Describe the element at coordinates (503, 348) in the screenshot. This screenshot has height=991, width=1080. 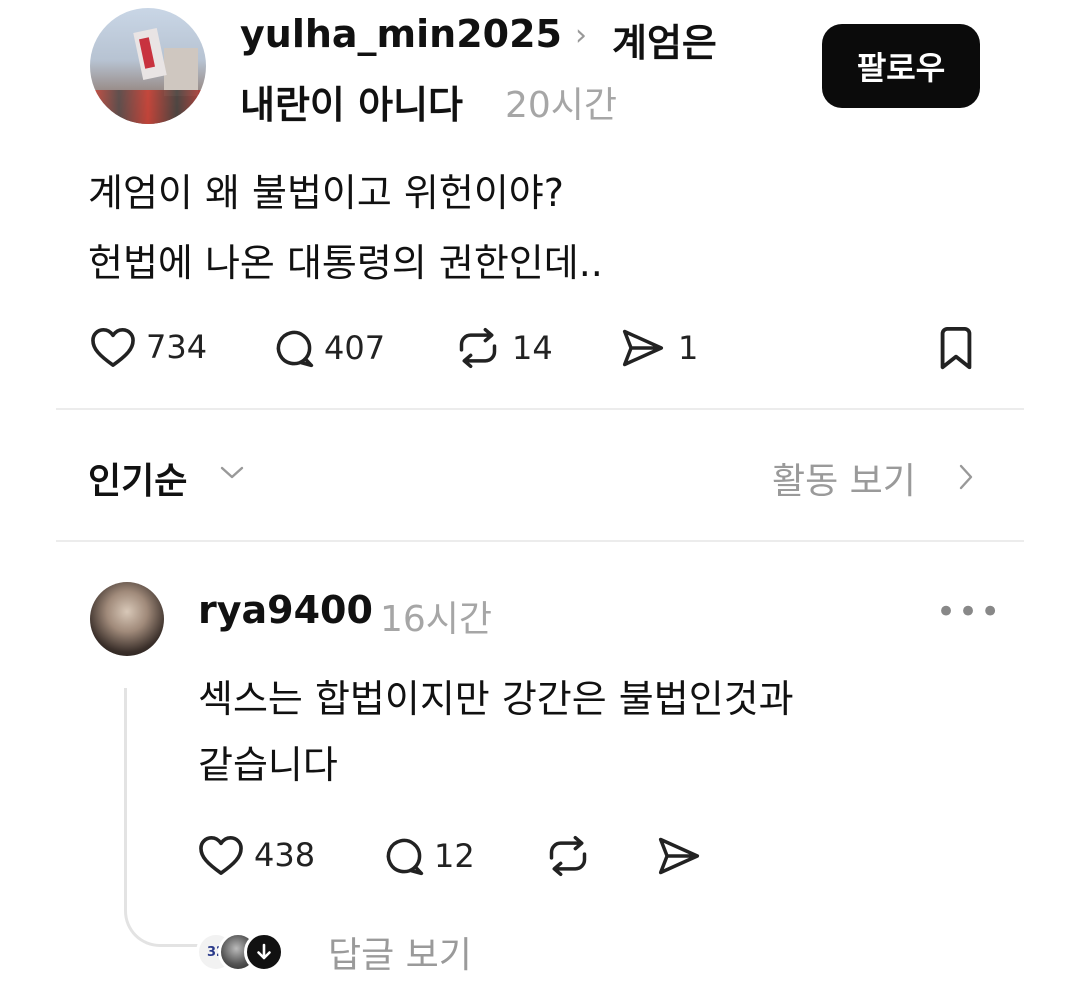
I see `repost-button: 14` at that location.